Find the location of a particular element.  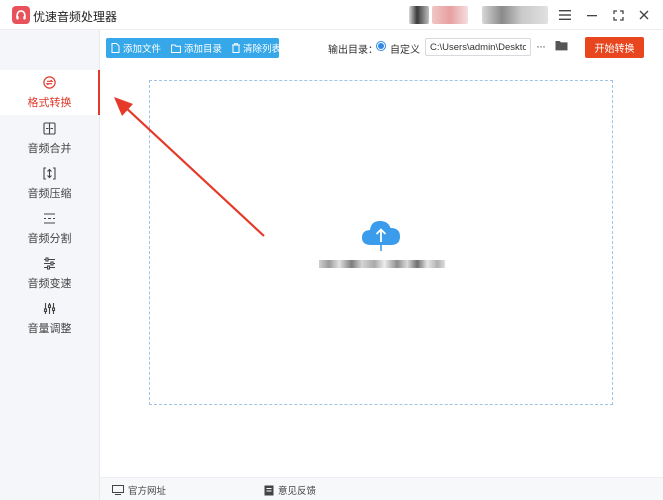

title-bar: 优速音频处理器 is located at coordinates (331, 15).